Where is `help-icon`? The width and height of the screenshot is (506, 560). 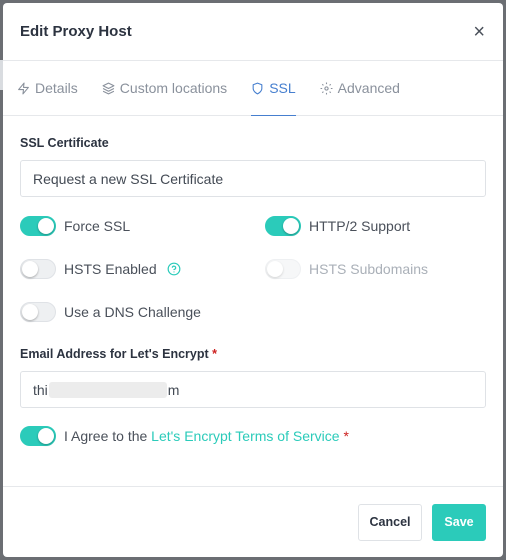
help-icon is located at coordinates (174, 269).